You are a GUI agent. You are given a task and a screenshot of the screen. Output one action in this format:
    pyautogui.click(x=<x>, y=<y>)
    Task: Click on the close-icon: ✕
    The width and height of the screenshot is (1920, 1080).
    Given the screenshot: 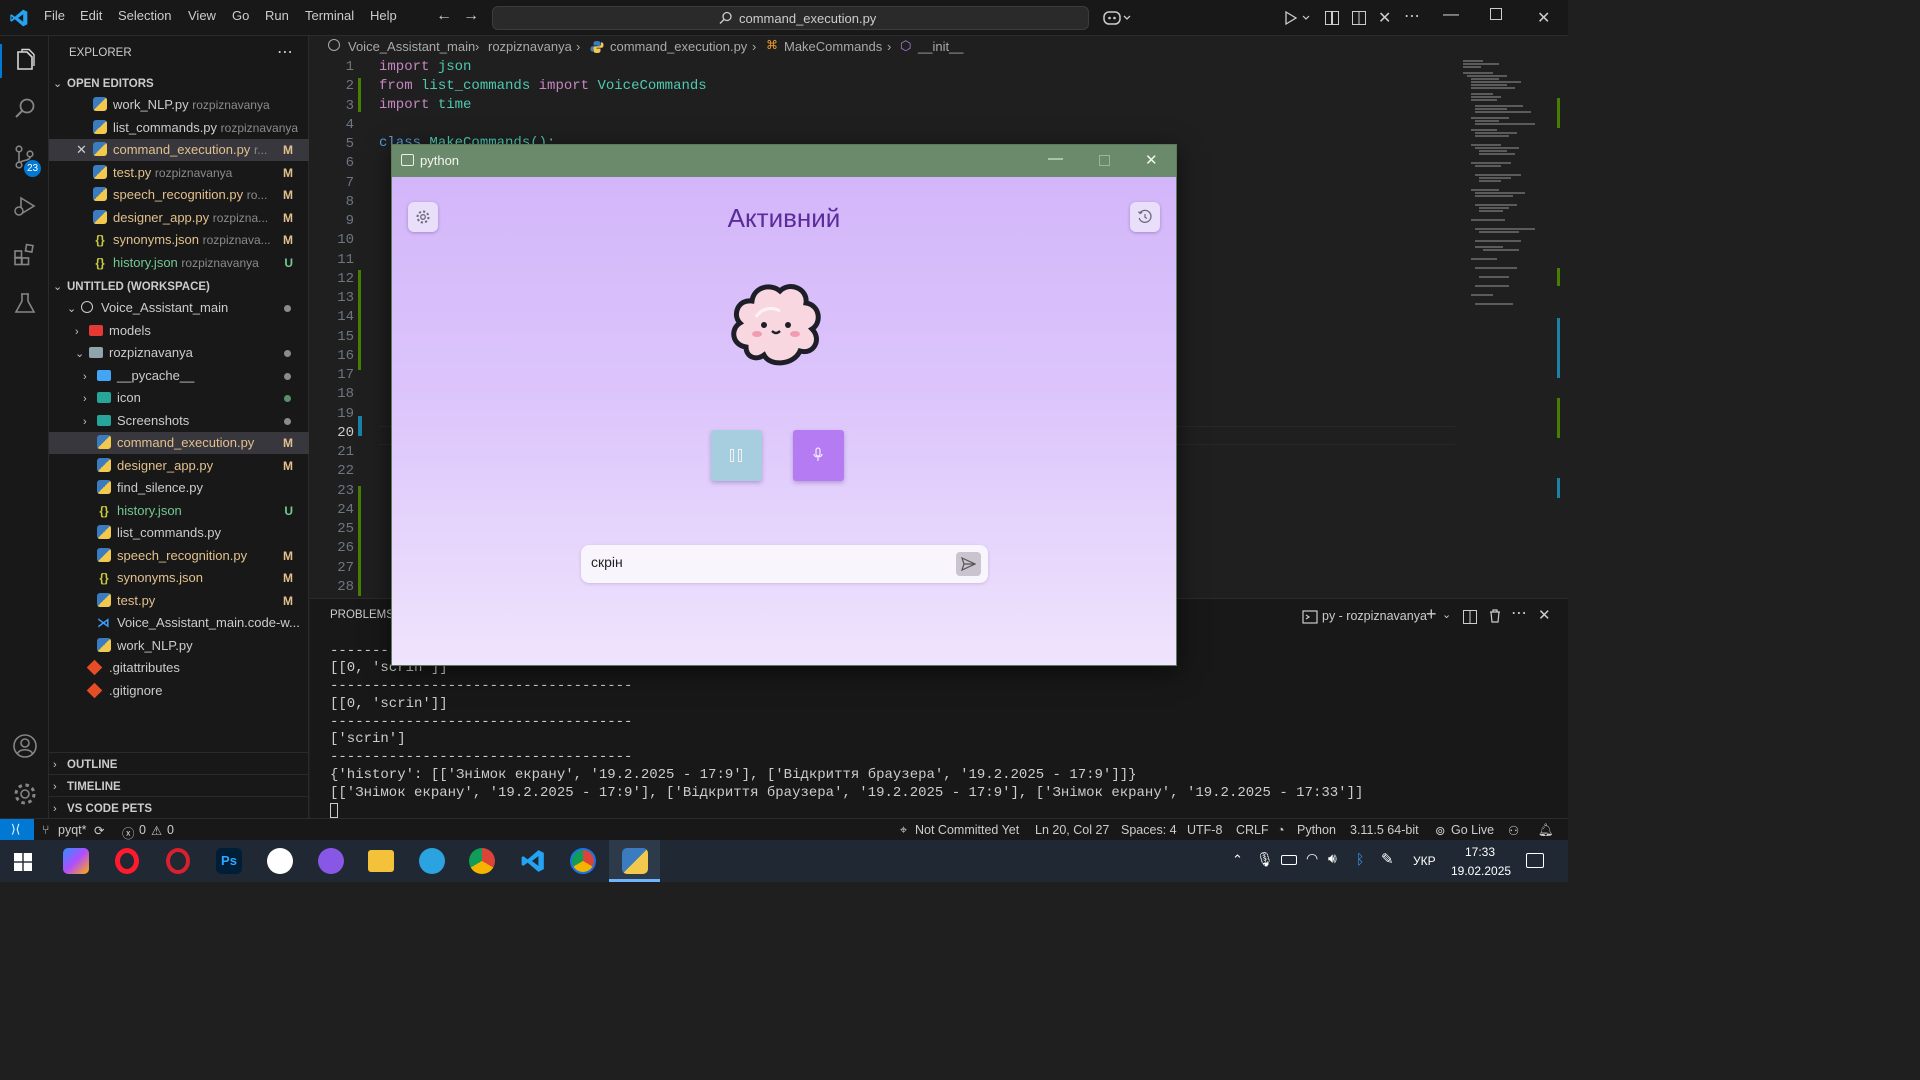 What is the action you would take?
    pyautogui.click(x=81, y=150)
    